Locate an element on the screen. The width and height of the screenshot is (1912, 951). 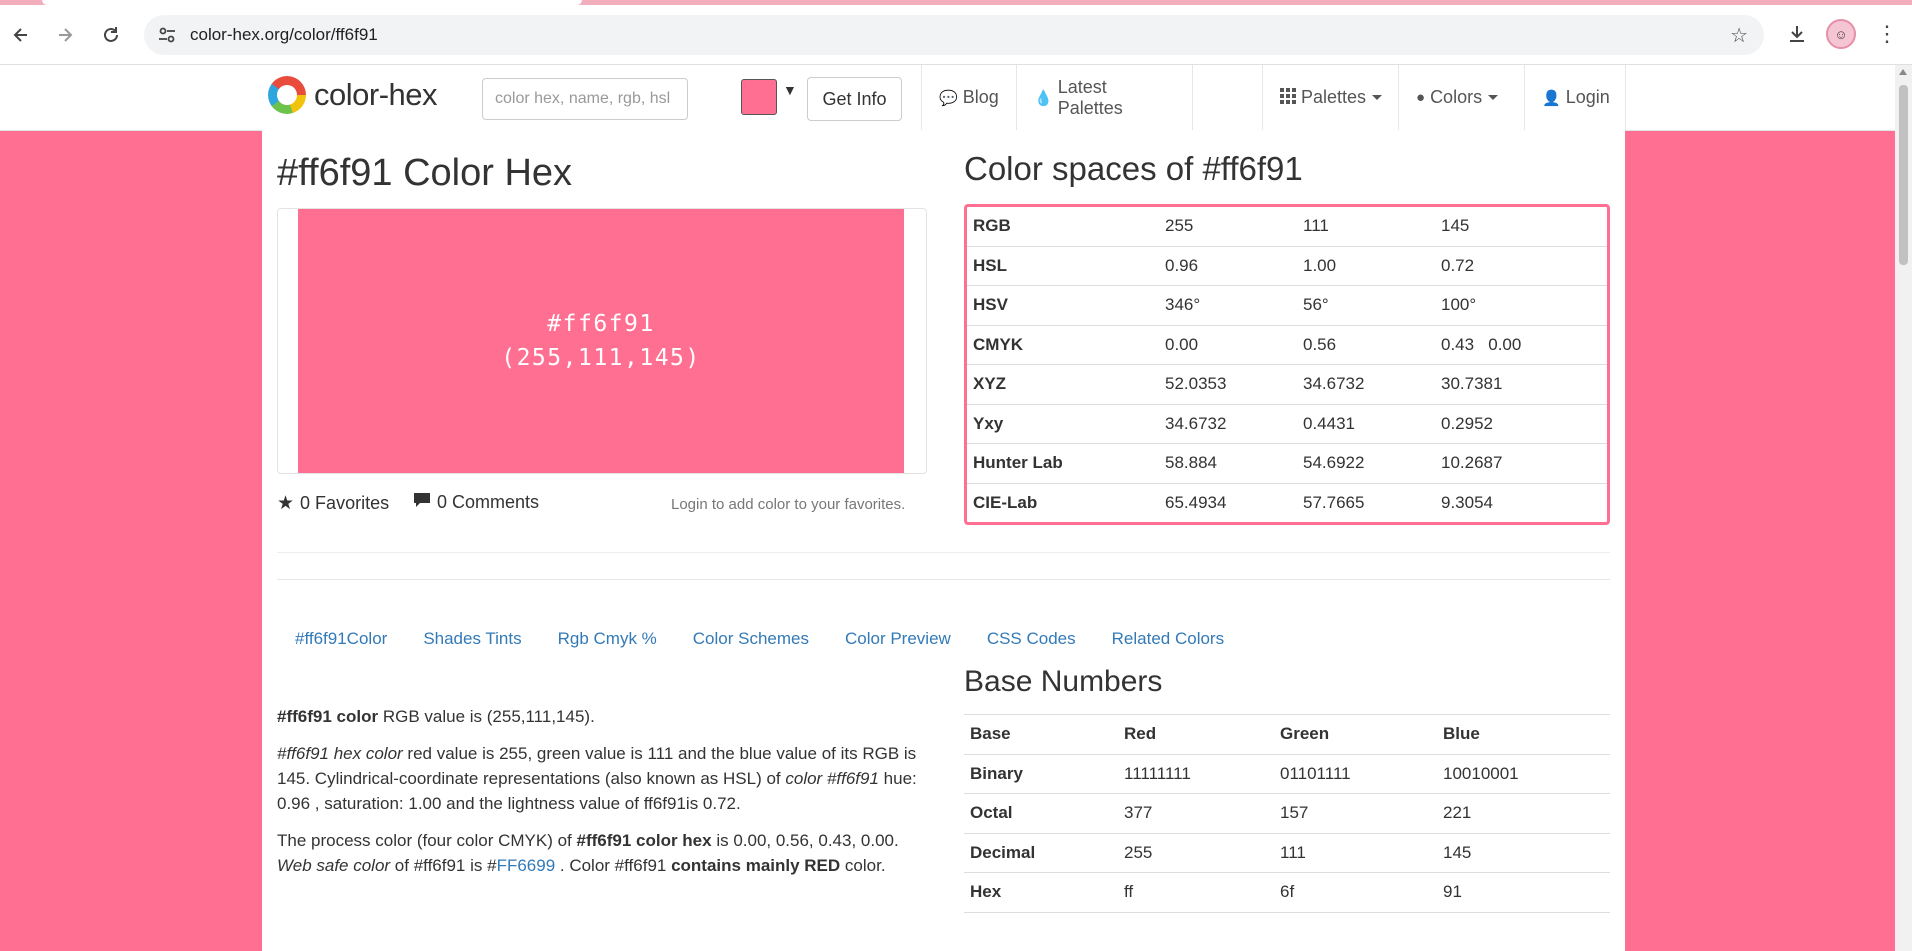
color-space-value: 0.96 is located at coordinates (1182, 265).